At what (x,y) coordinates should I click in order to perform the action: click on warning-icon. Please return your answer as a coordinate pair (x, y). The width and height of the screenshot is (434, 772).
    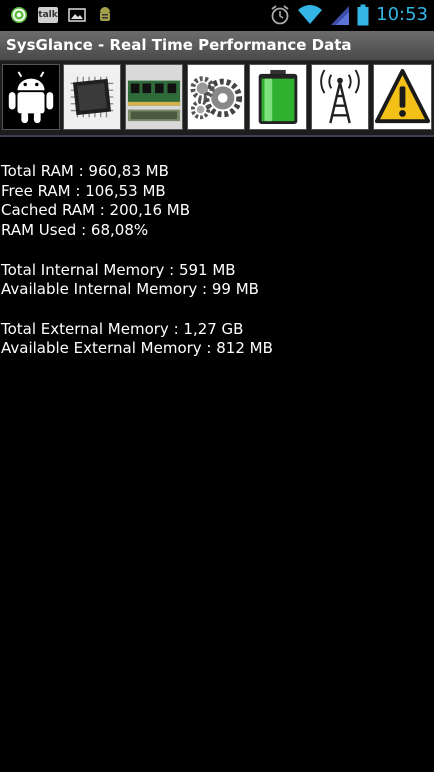
    Looking at the image, I should click on (402, 96).